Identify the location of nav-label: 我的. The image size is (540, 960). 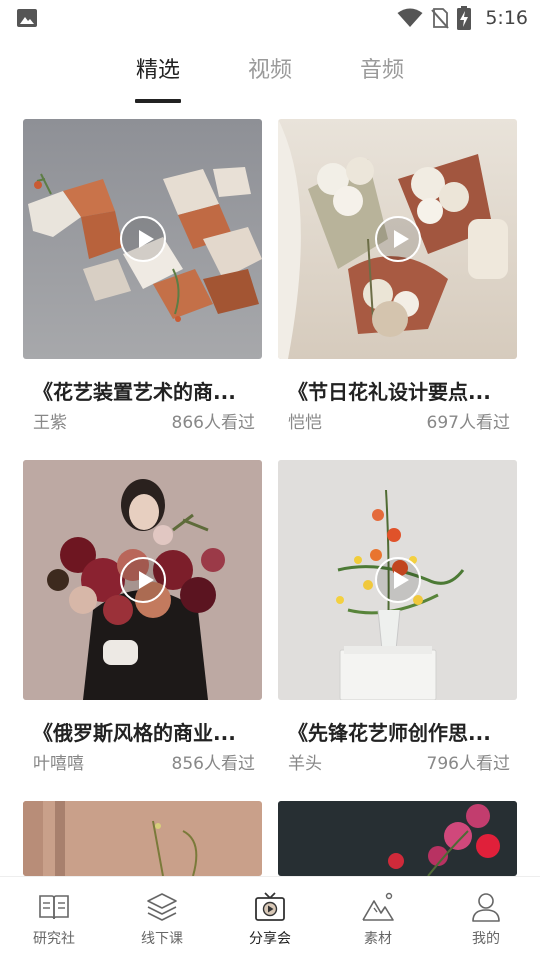
(486, 939).